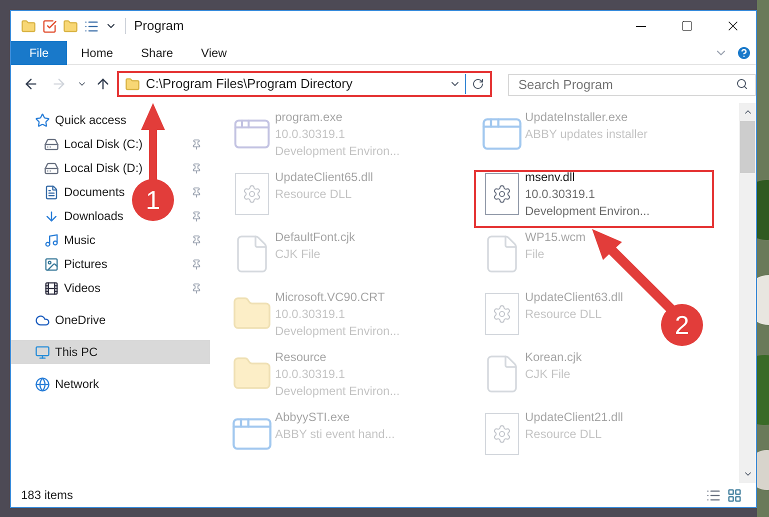  I want to click on sidebar-item: Local Disk (C:), so click(103, 144).